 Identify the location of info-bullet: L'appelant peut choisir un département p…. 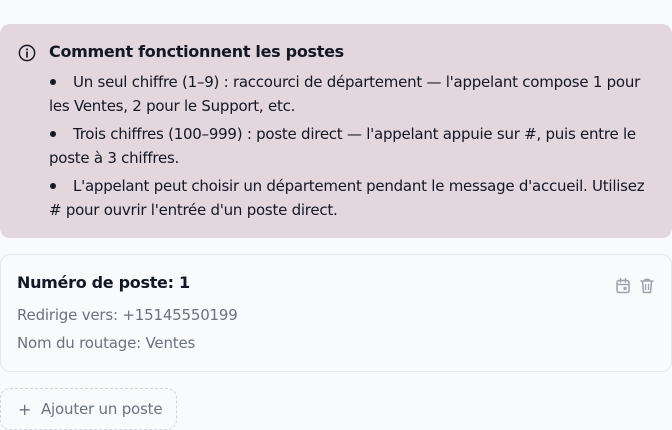
(347, 198).